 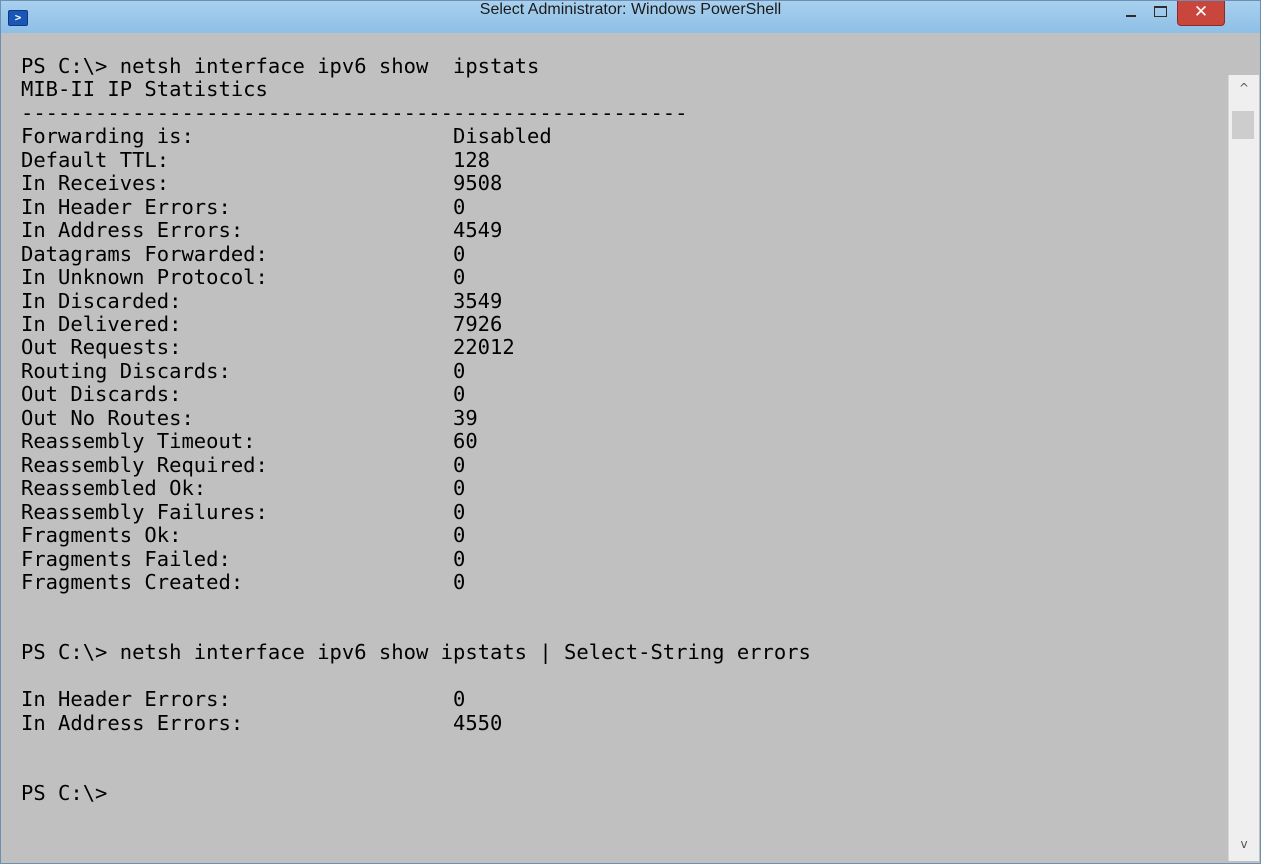 What do you see at coordinates (243, 394) in the screenshot?
I see `console-line: Out Discards: 0` at bounding box center [243, 394].